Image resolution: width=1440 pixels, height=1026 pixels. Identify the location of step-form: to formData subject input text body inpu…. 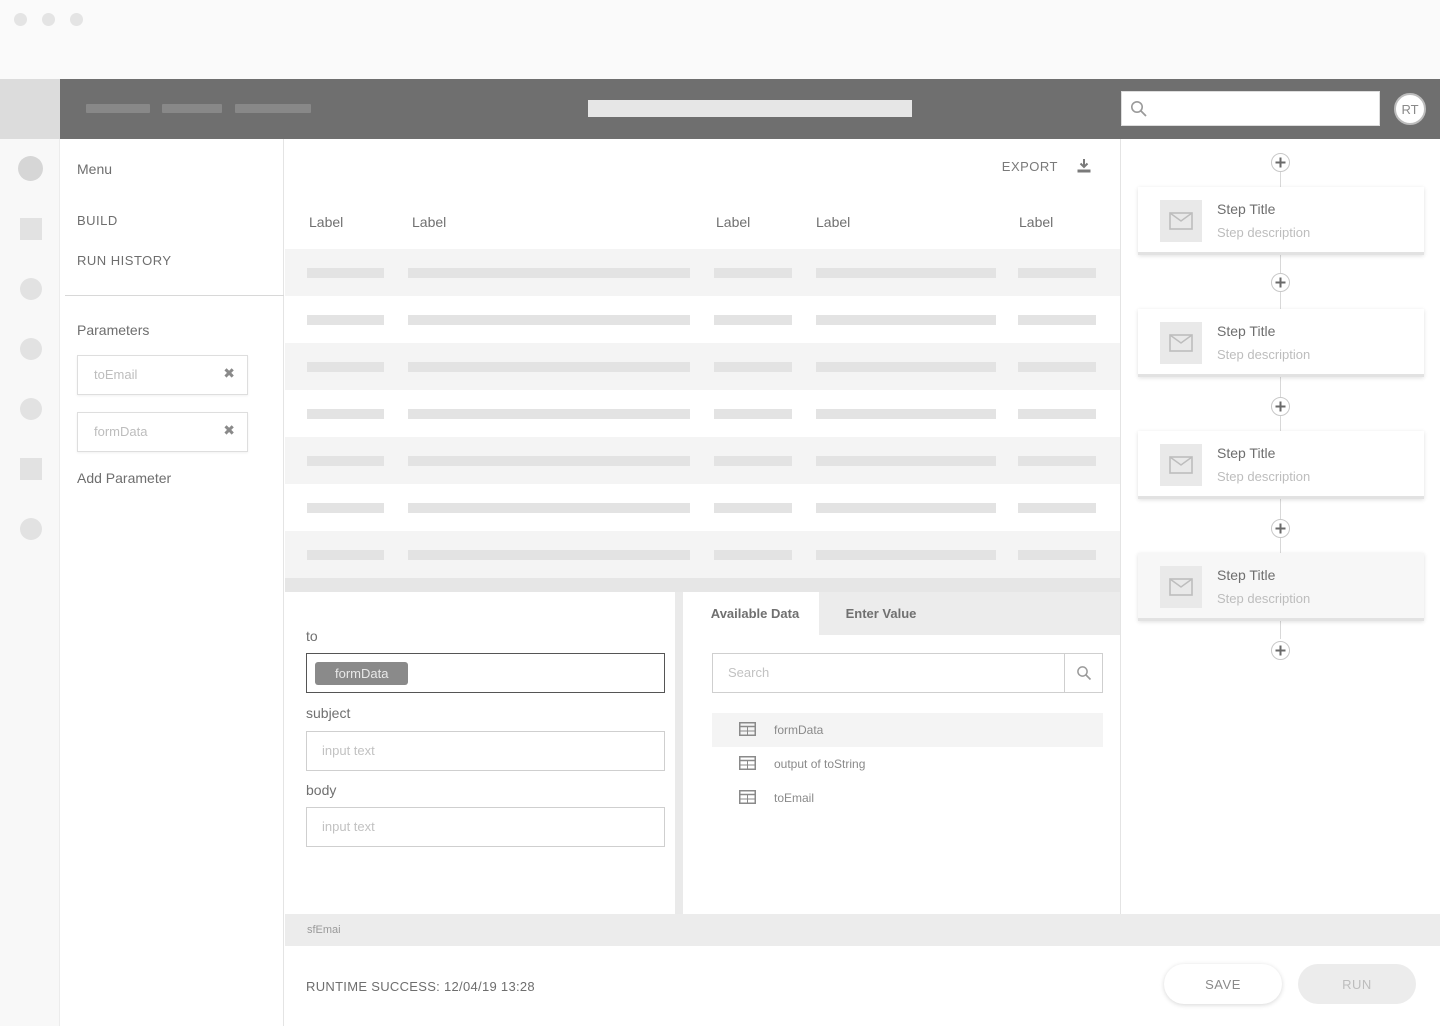
(484, 753).